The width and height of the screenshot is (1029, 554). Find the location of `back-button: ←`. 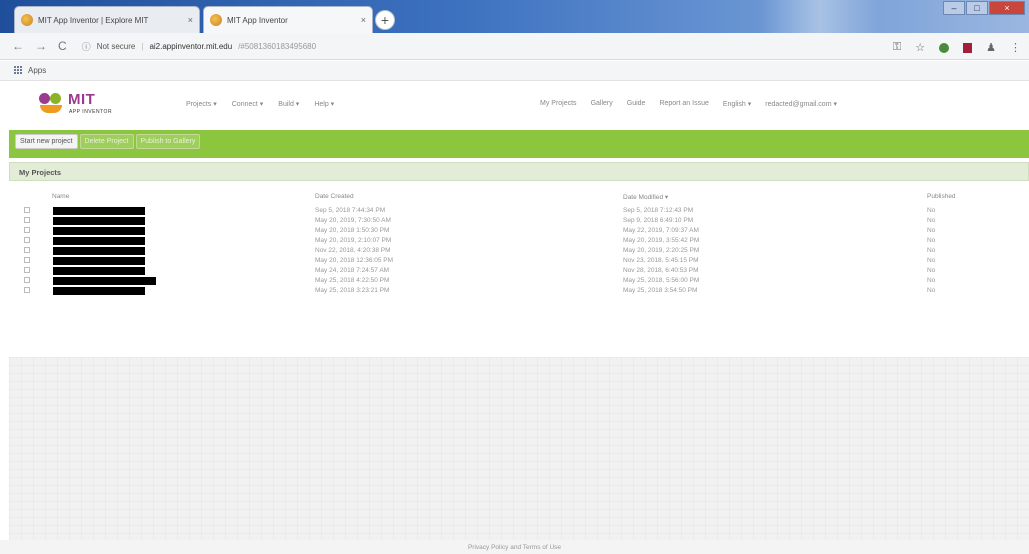

back-button: ← is located at coordinates (18, 46).